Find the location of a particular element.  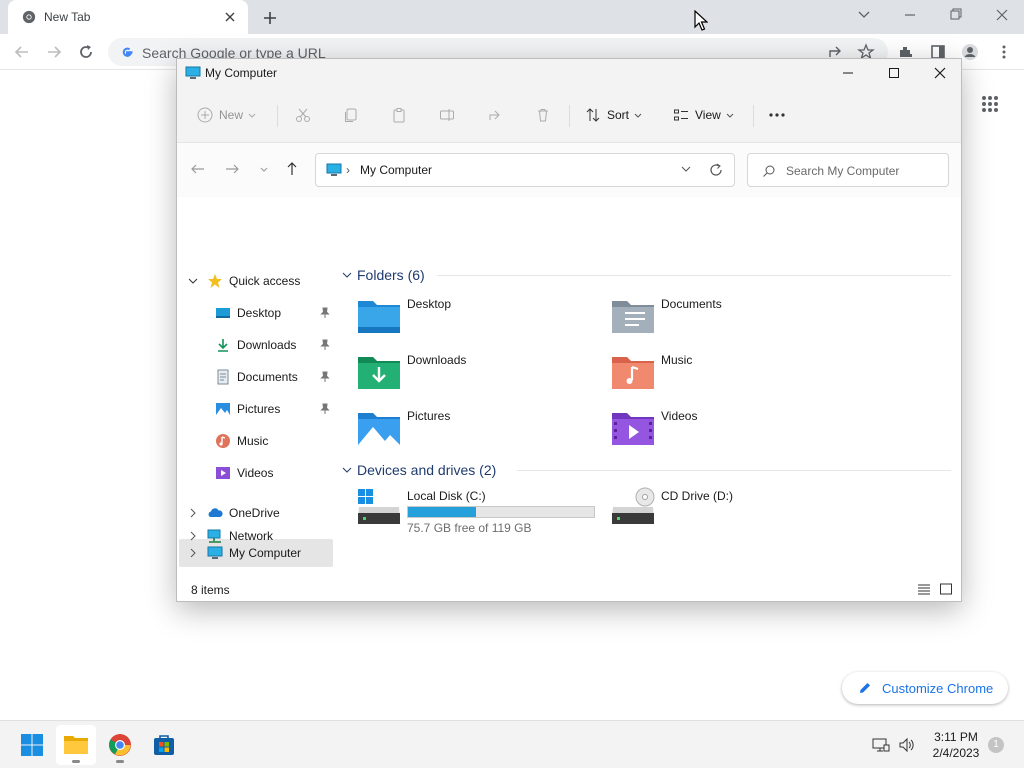

network-tray-icon is located at coordinates (881, 745).